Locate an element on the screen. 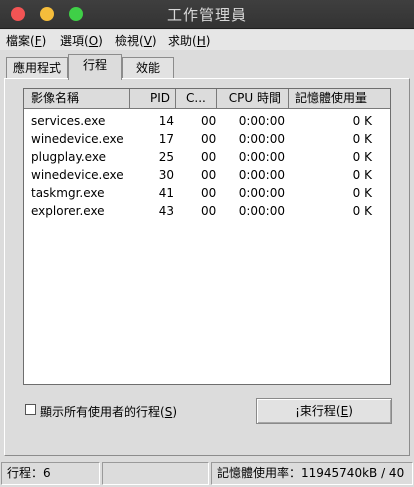 This screenshot has width=414, height=487. title-bar: 工作管理員 is located at coordinates (207, 14).